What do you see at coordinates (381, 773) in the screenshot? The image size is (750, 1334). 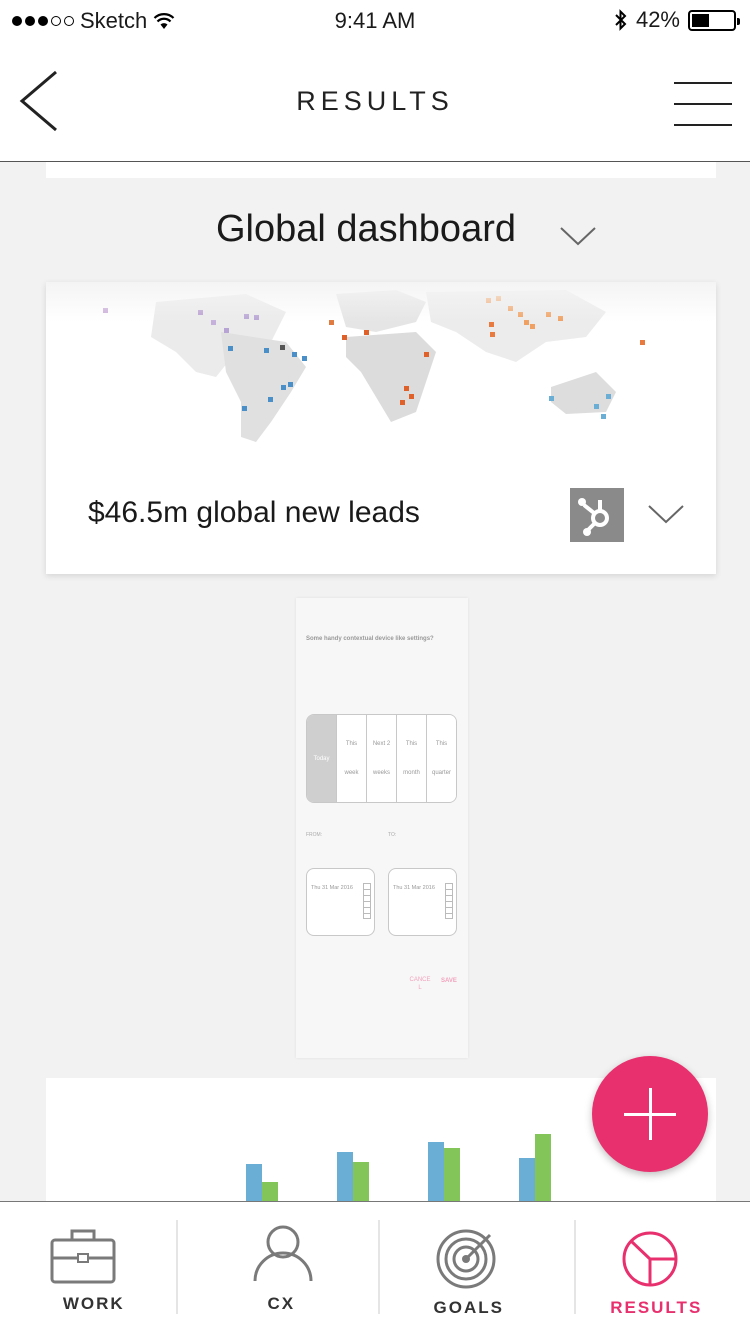 I see `range-label: weeks` at bounding box center [381, 773].